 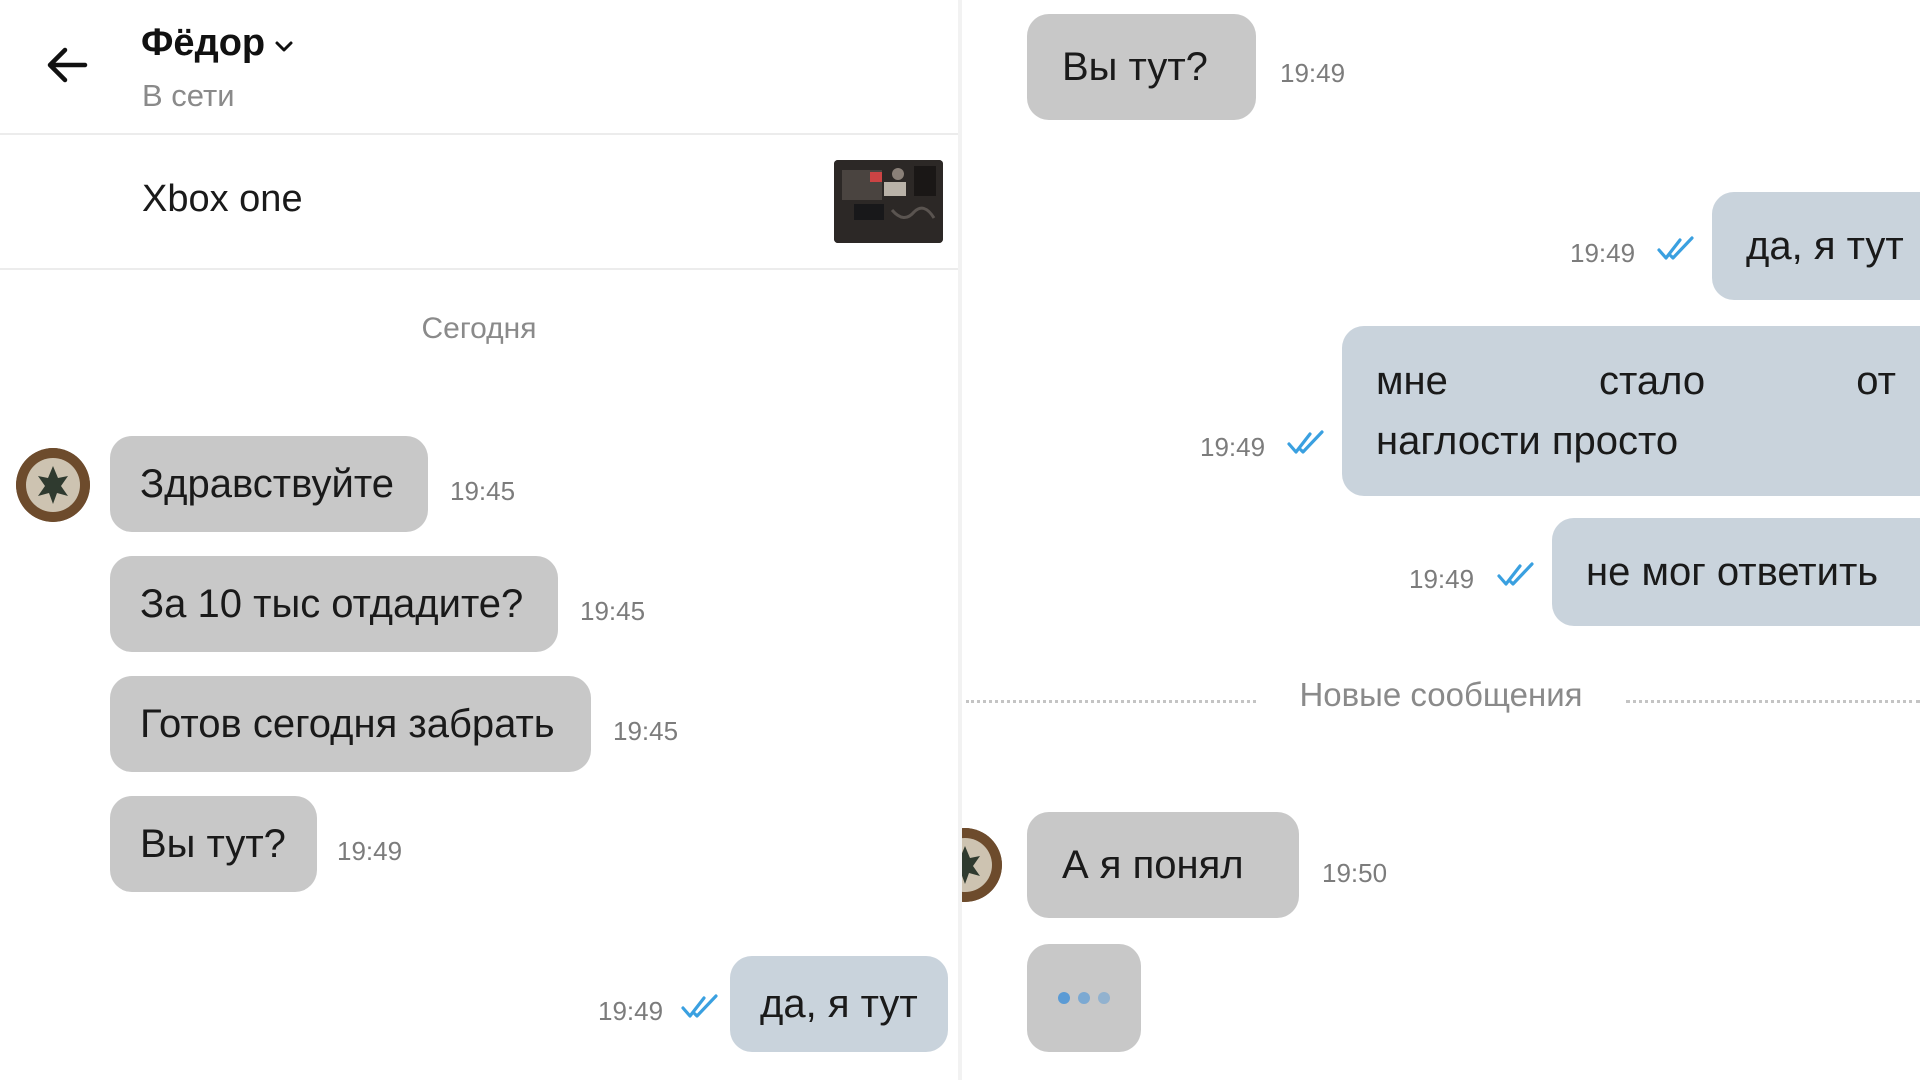 I want to click on message-time: 19:50, so click(x=1355, y=873).